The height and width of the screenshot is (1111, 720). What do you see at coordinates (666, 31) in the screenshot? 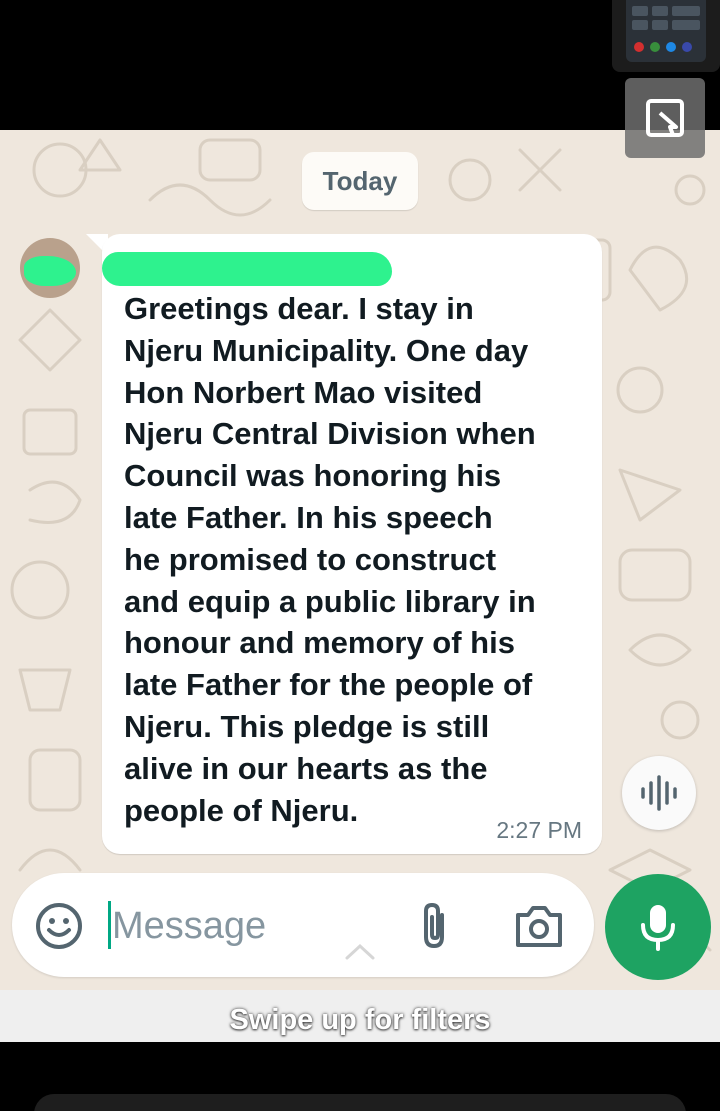
I see `thumbnail-content` at bounding box center [666, 31].